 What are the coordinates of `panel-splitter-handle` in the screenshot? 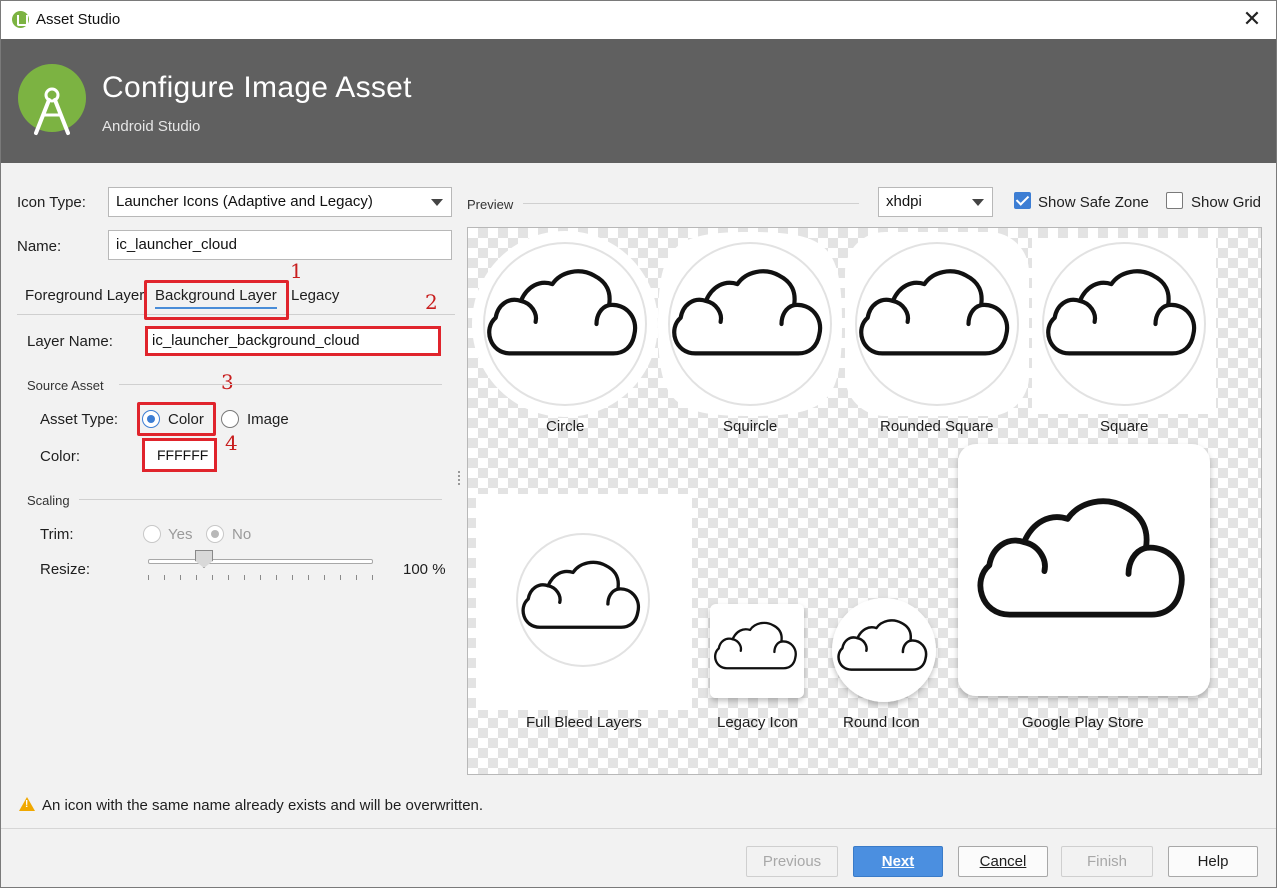 It's located at (459, 479).